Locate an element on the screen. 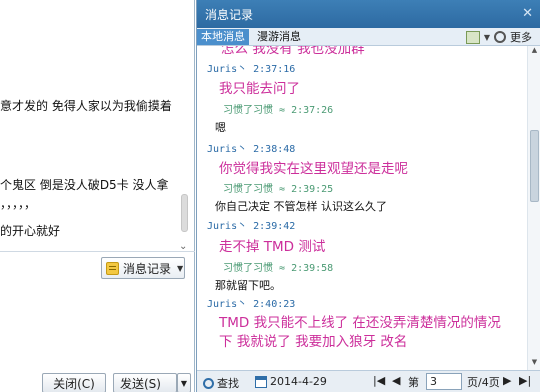  status-bar: 查找 2014-4-29 |◀ ◀ 第 3 页/4页 ▶ ▶| is located at coordinates (368, 381).